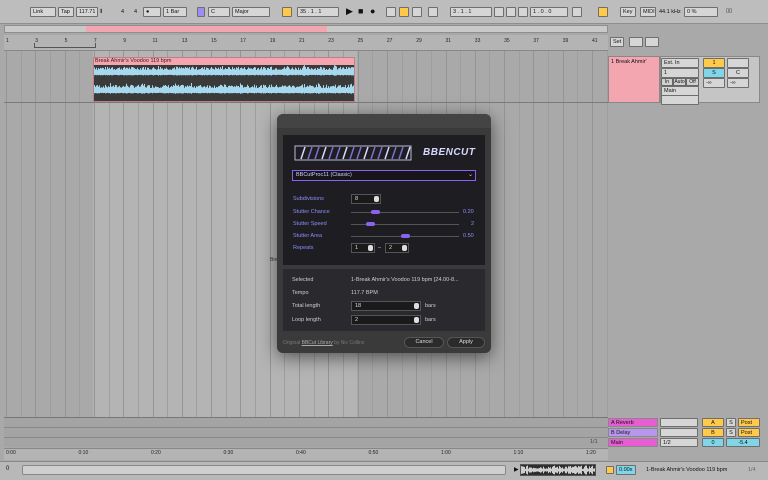 This screenshot has width=768, height=480. What do you see at coordinates (386, 306) in the screenshot?
I see `total-length-field: 18` at bounding box center [386, 306].